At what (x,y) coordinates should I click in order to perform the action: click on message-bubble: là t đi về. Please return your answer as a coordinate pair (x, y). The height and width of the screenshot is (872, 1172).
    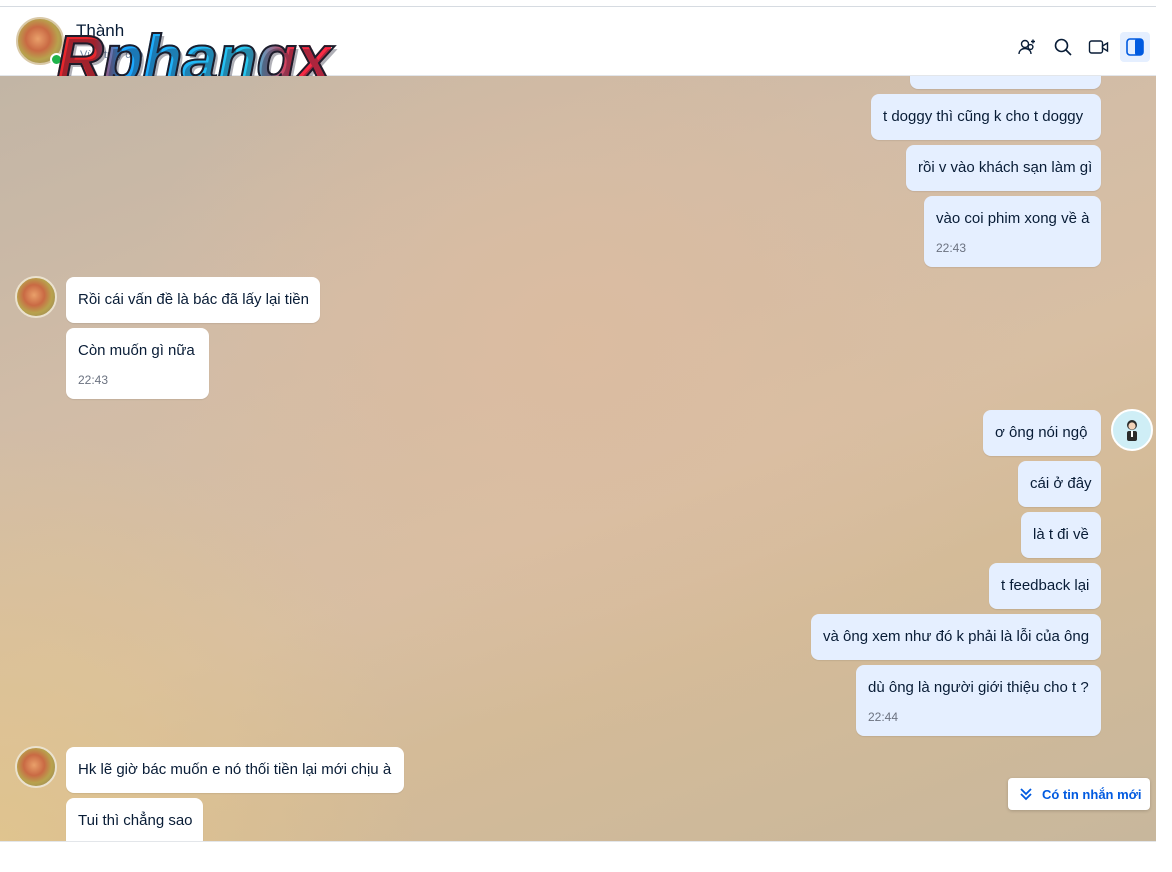
    Looking at the image, I should click on (1061, 535).